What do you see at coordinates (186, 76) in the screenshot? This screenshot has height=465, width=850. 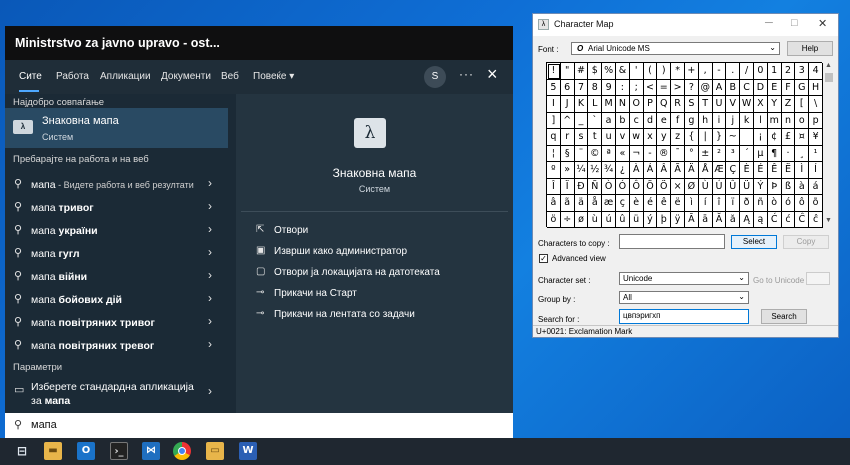 I see `tab-documents: Документи` at bounding box center [186, 76].